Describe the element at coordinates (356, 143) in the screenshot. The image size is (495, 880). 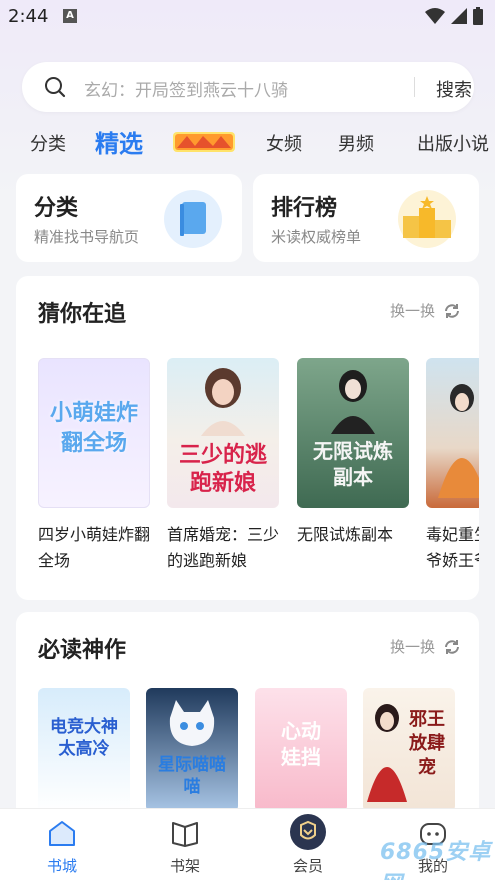
I see `tab-nanpin: 男频` at that location.